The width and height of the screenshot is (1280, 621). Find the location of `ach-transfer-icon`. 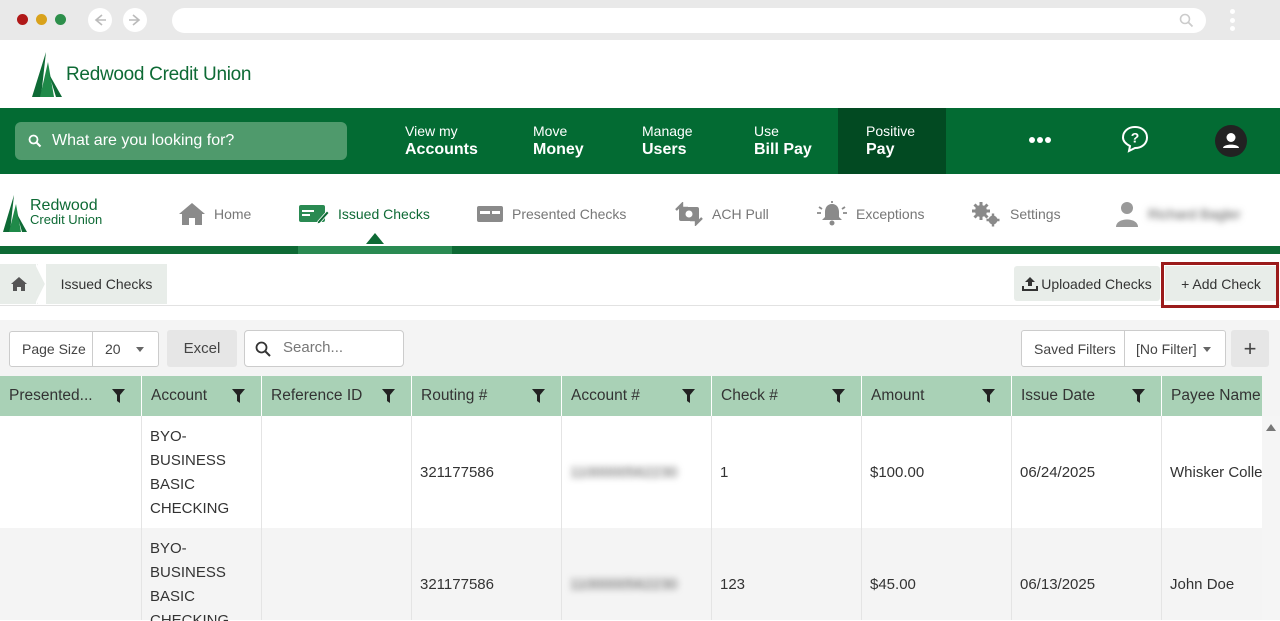

ach-transfer-icon is located at coordinates (689, 214).